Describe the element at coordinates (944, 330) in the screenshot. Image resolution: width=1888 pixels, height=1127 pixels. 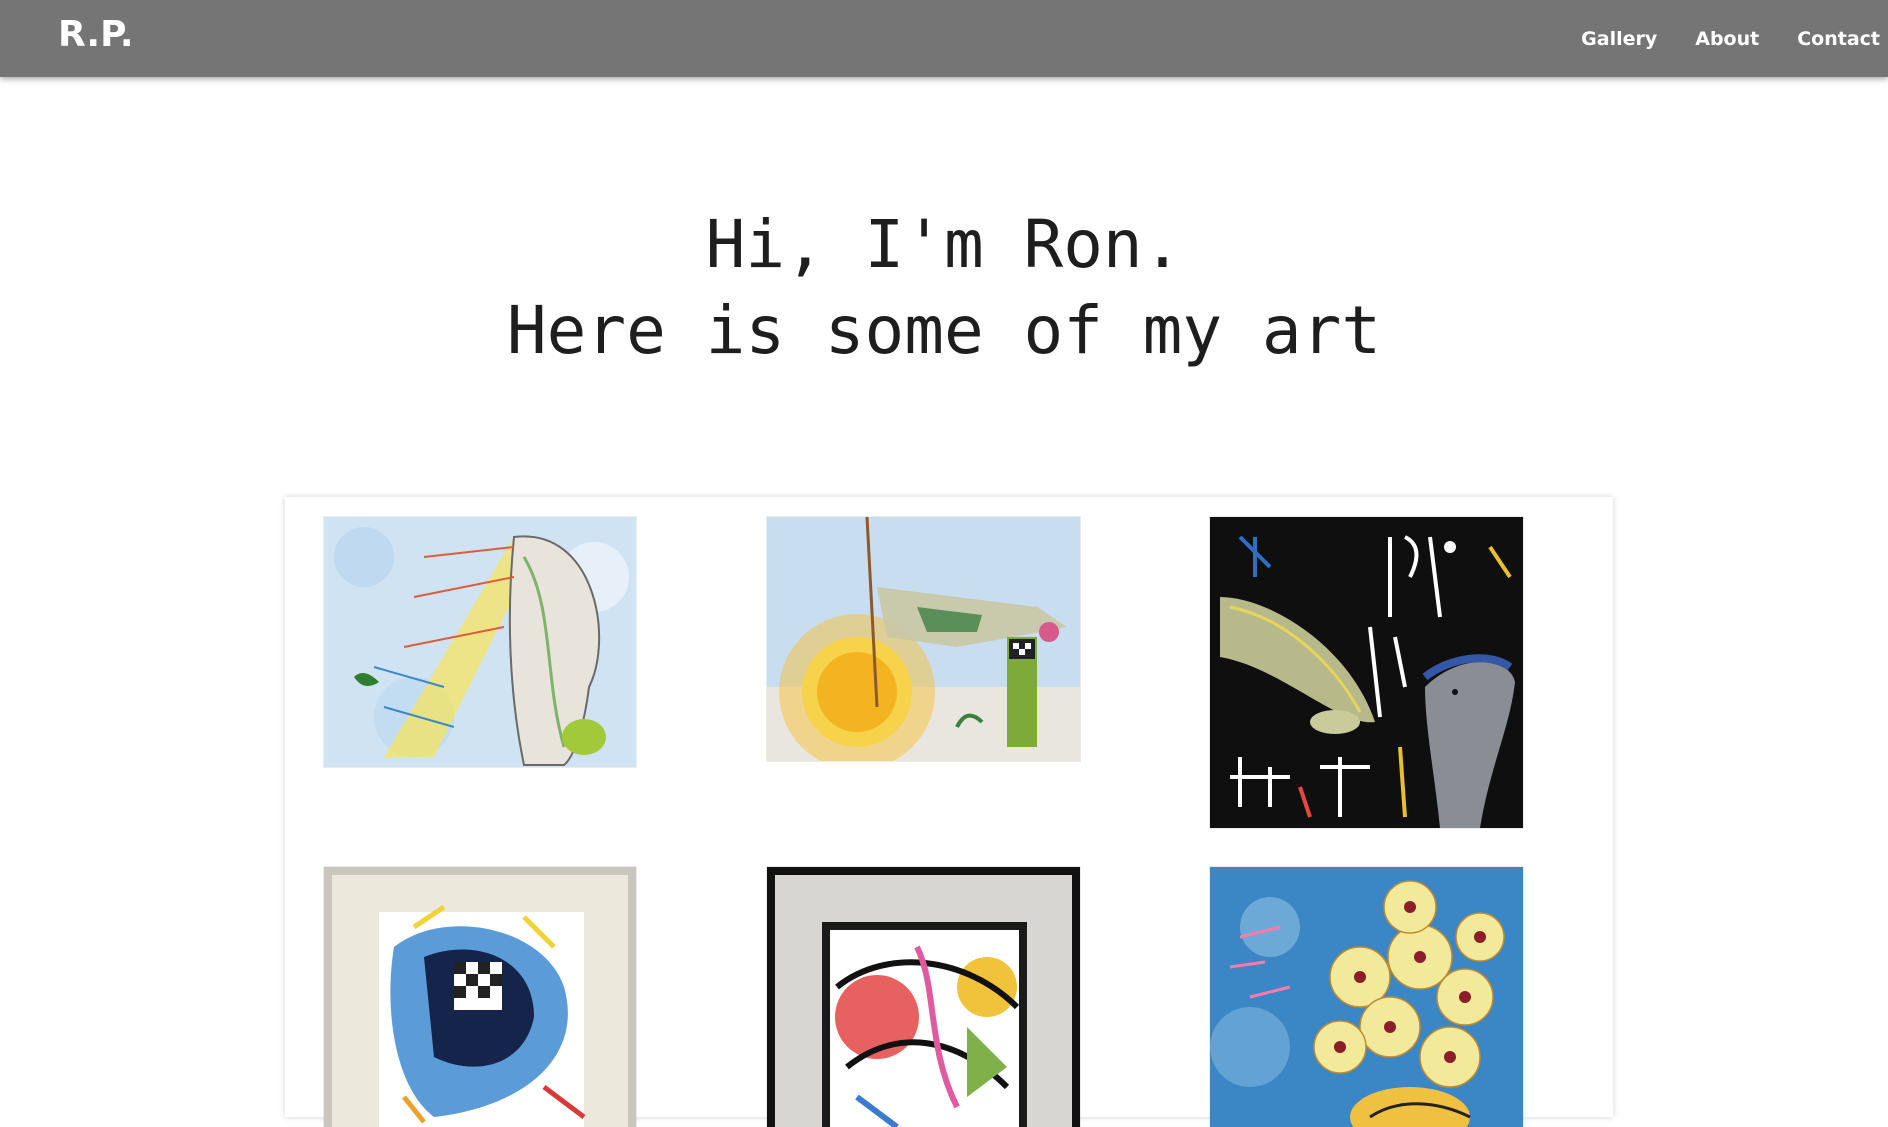
I see `hero-subtitle: Here is some of my art` at that location.